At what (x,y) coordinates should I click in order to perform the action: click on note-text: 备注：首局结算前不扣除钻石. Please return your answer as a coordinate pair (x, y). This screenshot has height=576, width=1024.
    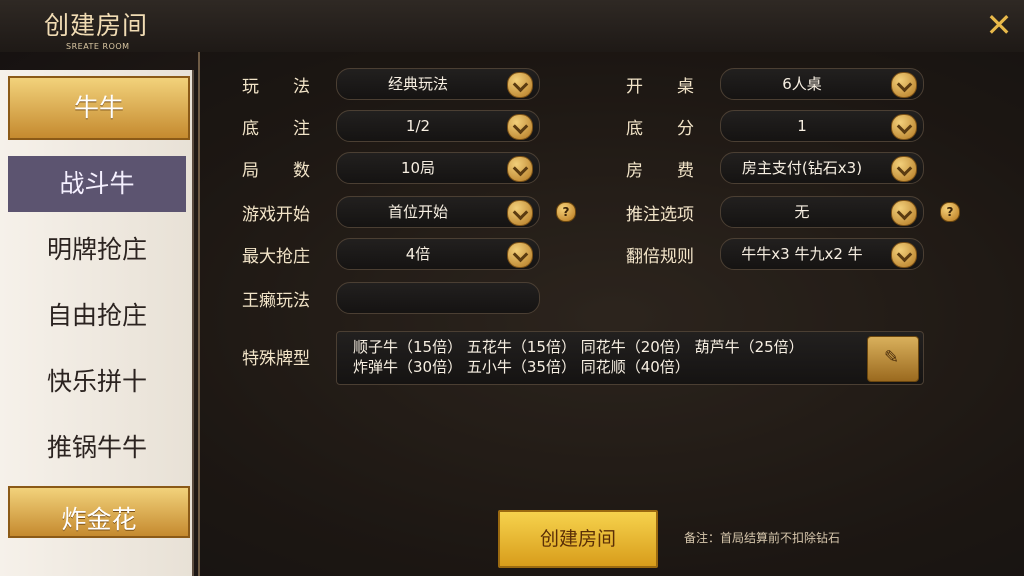
    Looking at the image, I should click on (762, 538).